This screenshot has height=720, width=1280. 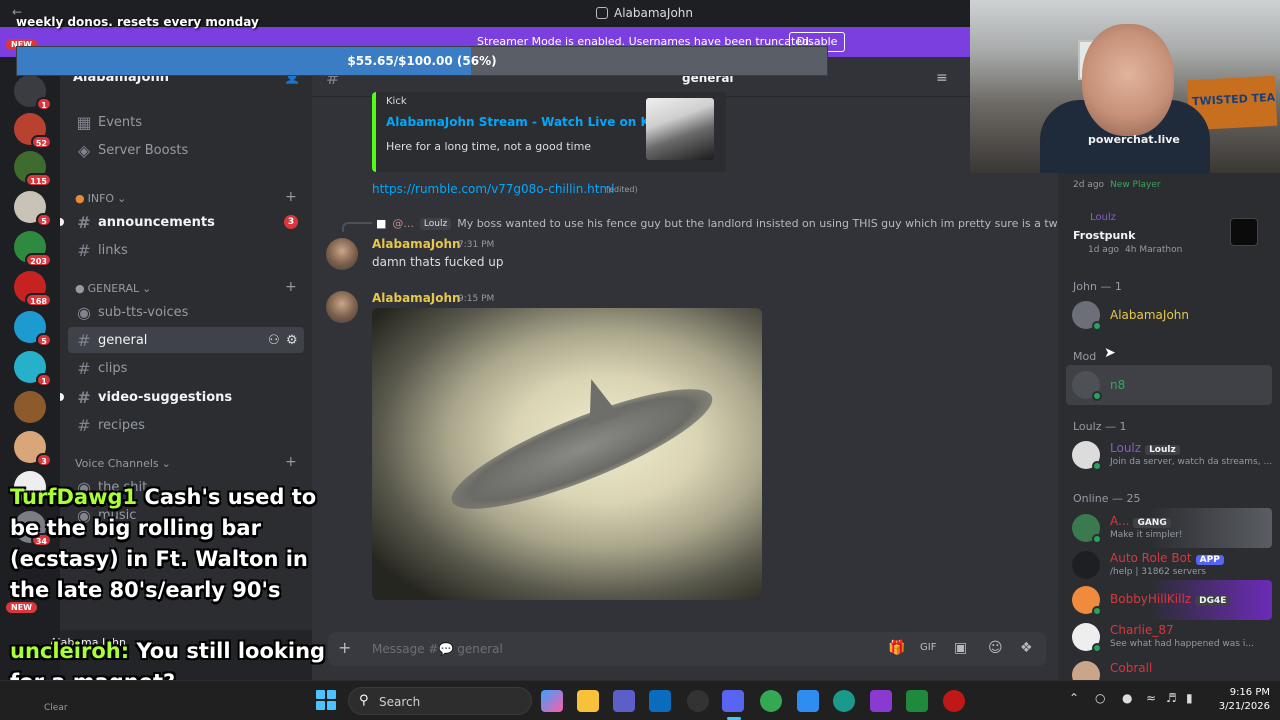 What do you see at coordinates (33, 169) in the screenshot?
I see `server-icon-3: 115` at bounding box center [33, 169].